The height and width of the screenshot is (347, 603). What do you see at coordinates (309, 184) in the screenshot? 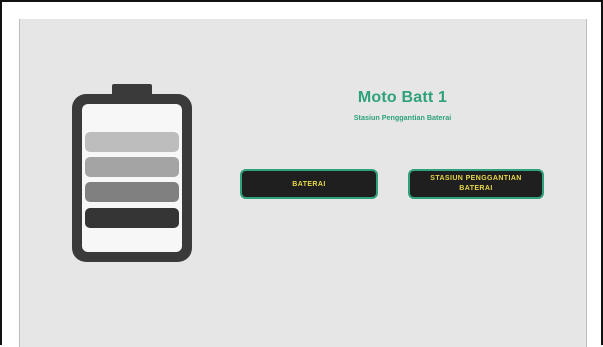
I see `baterai-button: BATERAI` at bounding box center [309, 184].